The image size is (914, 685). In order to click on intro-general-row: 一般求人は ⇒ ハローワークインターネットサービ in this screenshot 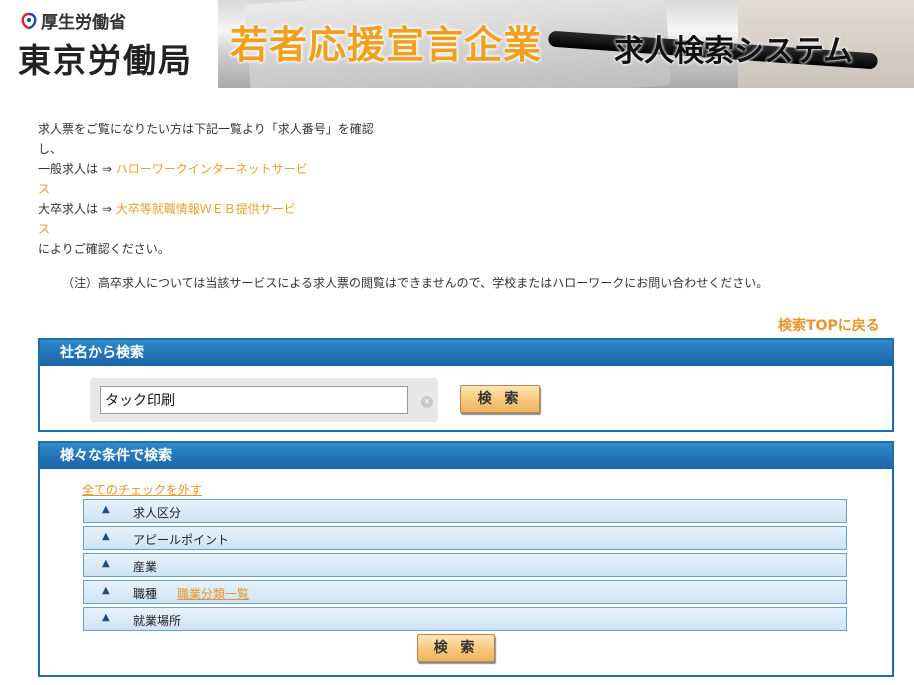, I will do `click(228, 169)`.